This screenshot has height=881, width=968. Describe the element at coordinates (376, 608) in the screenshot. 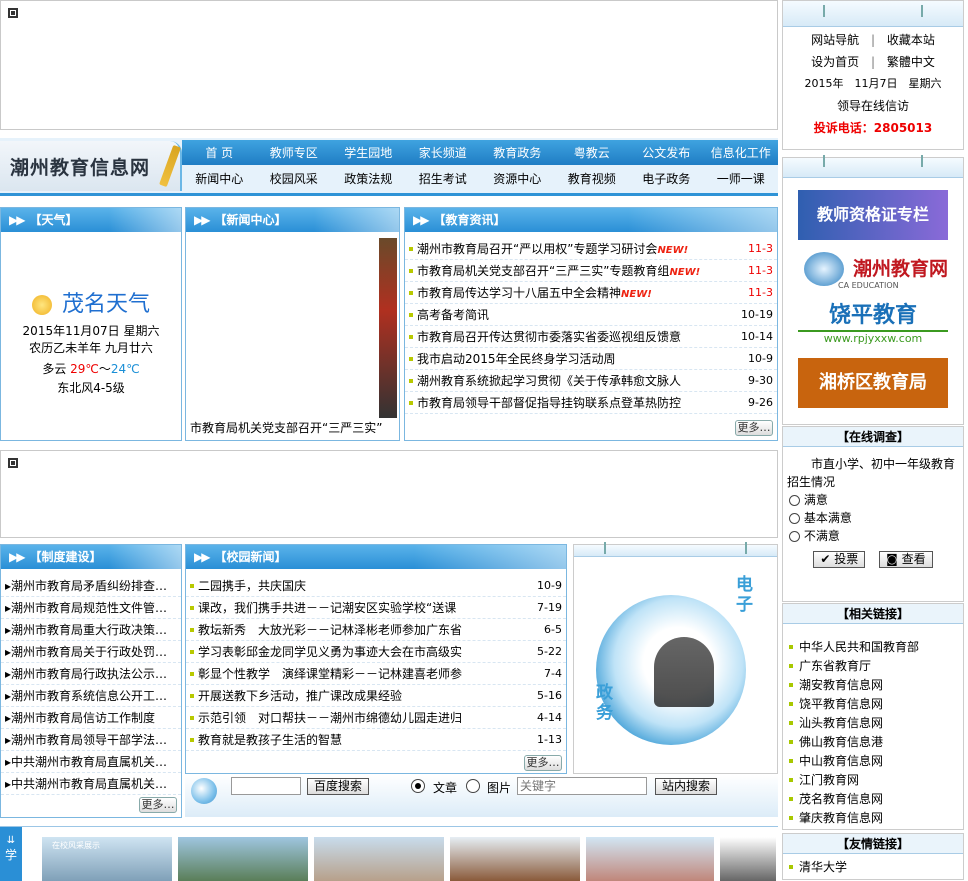

I see `list-item: 课改，我们携手共进－－记潮安区实验学校“送课 7-19` at that location.